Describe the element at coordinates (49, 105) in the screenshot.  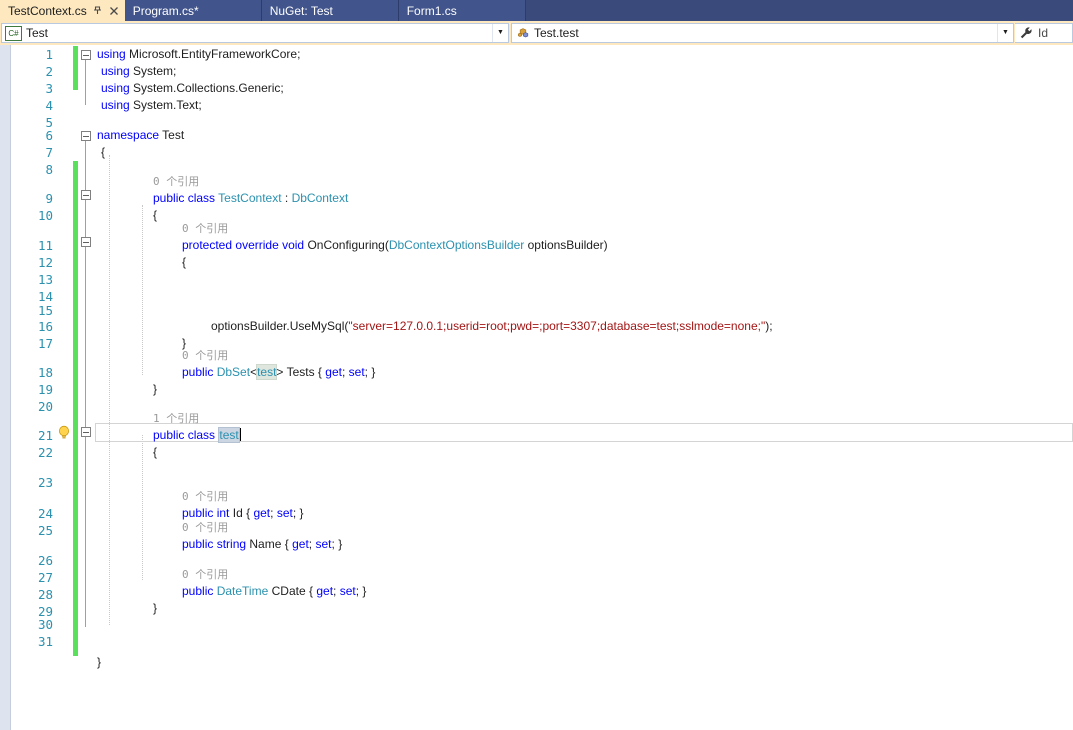
I see `line-number: 4` at that location.